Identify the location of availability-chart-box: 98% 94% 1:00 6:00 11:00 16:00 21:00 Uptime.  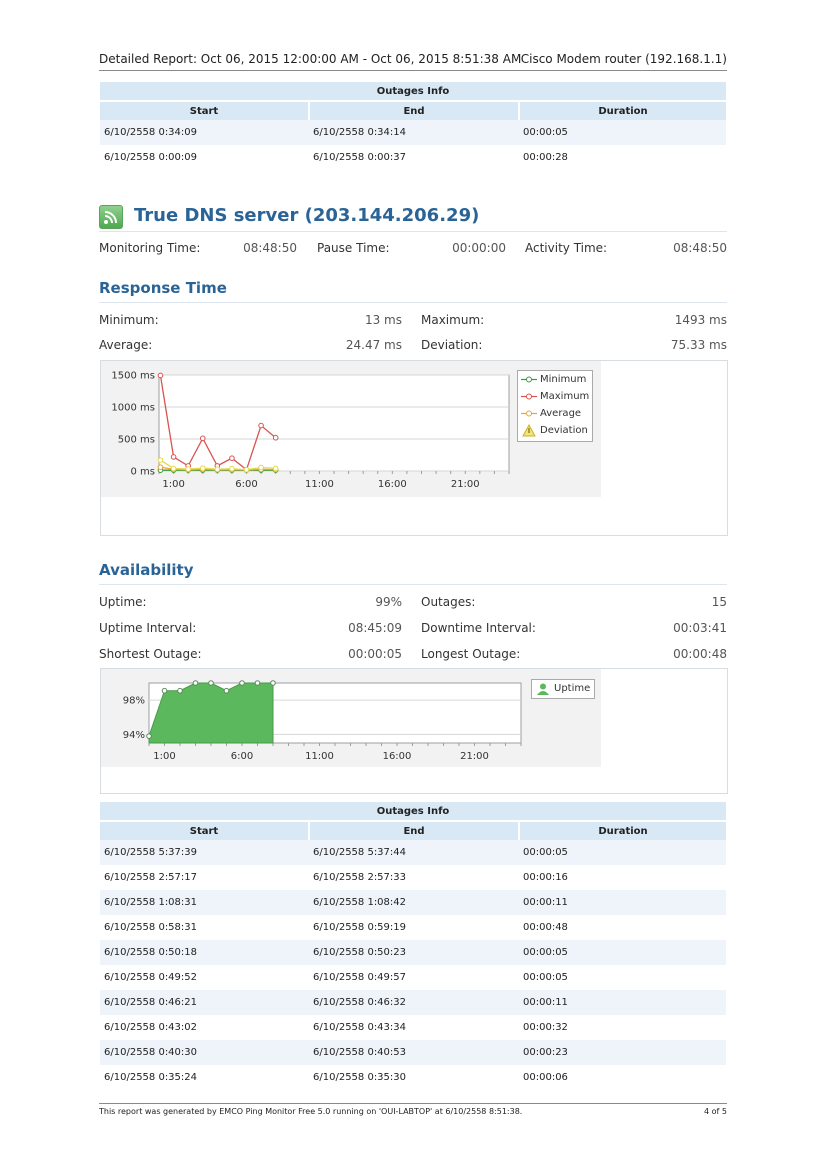
(414, 731).